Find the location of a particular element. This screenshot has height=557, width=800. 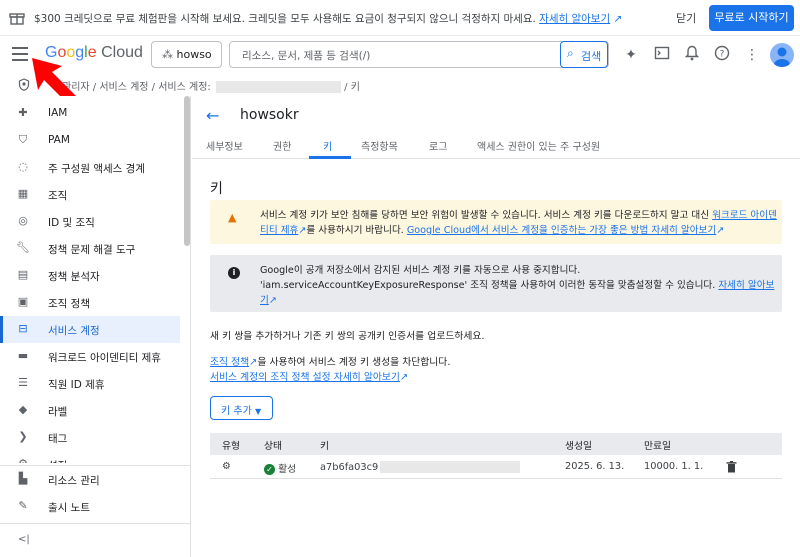

label-icon: ◆ is located at coordinates (23, 409).